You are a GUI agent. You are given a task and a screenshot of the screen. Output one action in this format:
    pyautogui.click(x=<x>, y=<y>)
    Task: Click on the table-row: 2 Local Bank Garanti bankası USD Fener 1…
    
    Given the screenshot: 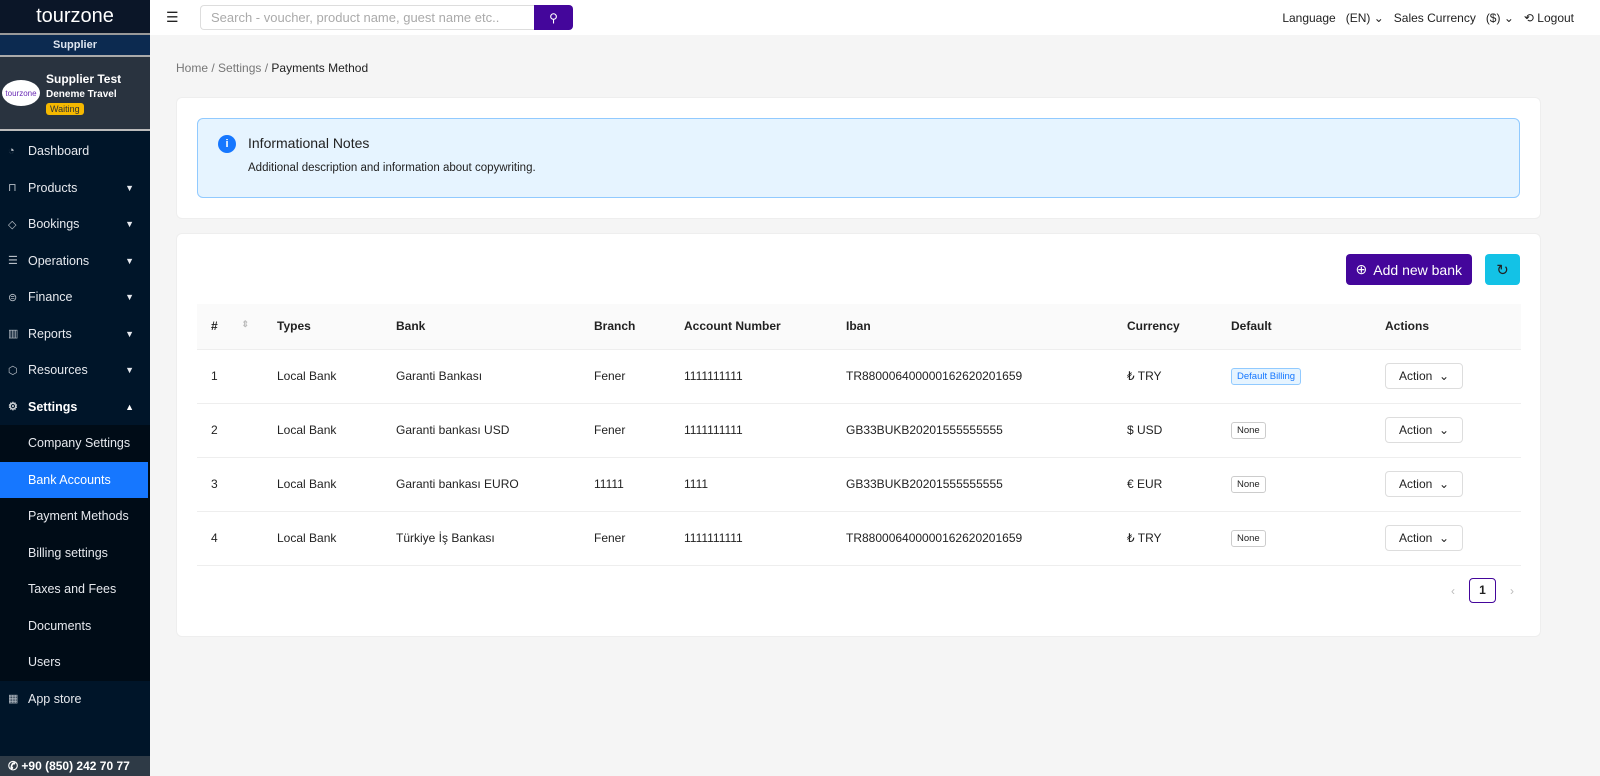 What is the action you would take?
    pyautogui.click(x=859, y=430)
    